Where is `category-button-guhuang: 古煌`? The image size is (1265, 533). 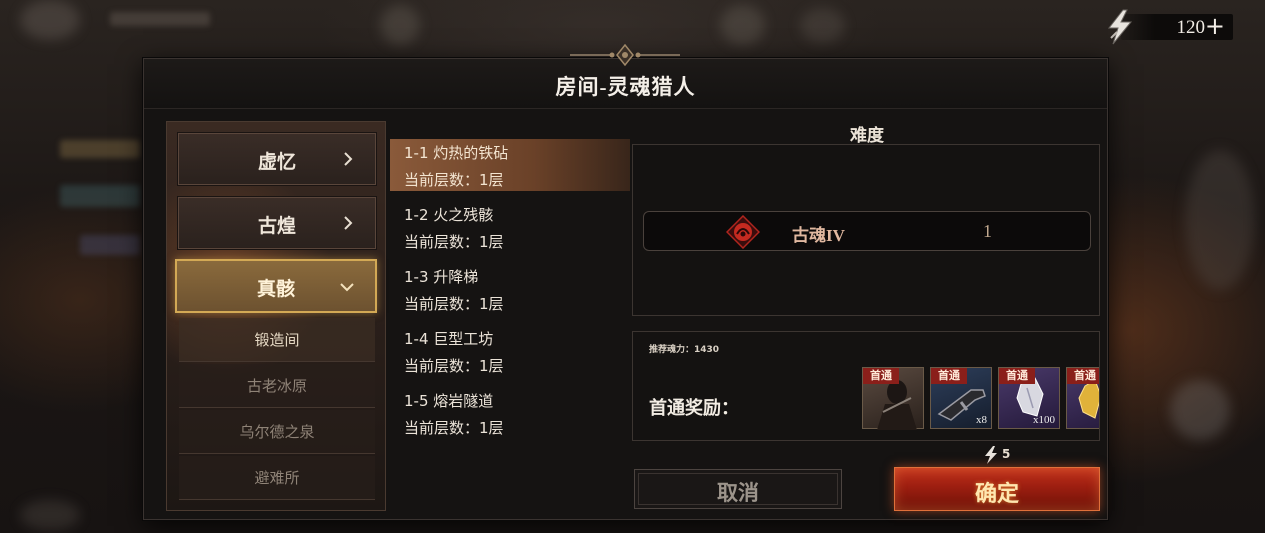 category-button-guhuang: 古煌 is located at coordinates (277, 223).